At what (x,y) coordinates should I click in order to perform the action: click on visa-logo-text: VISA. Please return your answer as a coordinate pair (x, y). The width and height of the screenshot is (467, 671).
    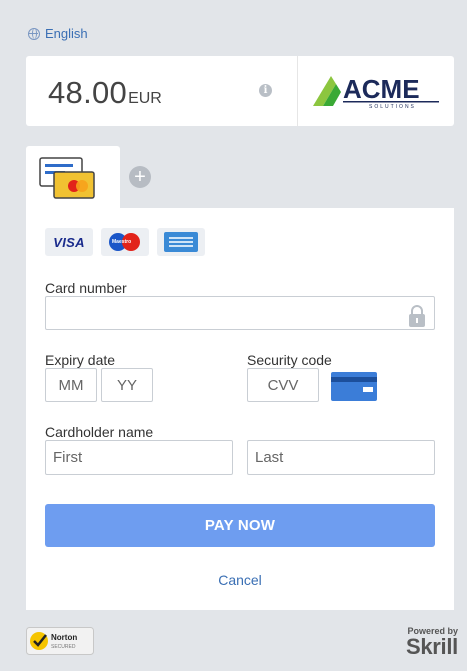
    Looking at the image, I should click on (69, 242).